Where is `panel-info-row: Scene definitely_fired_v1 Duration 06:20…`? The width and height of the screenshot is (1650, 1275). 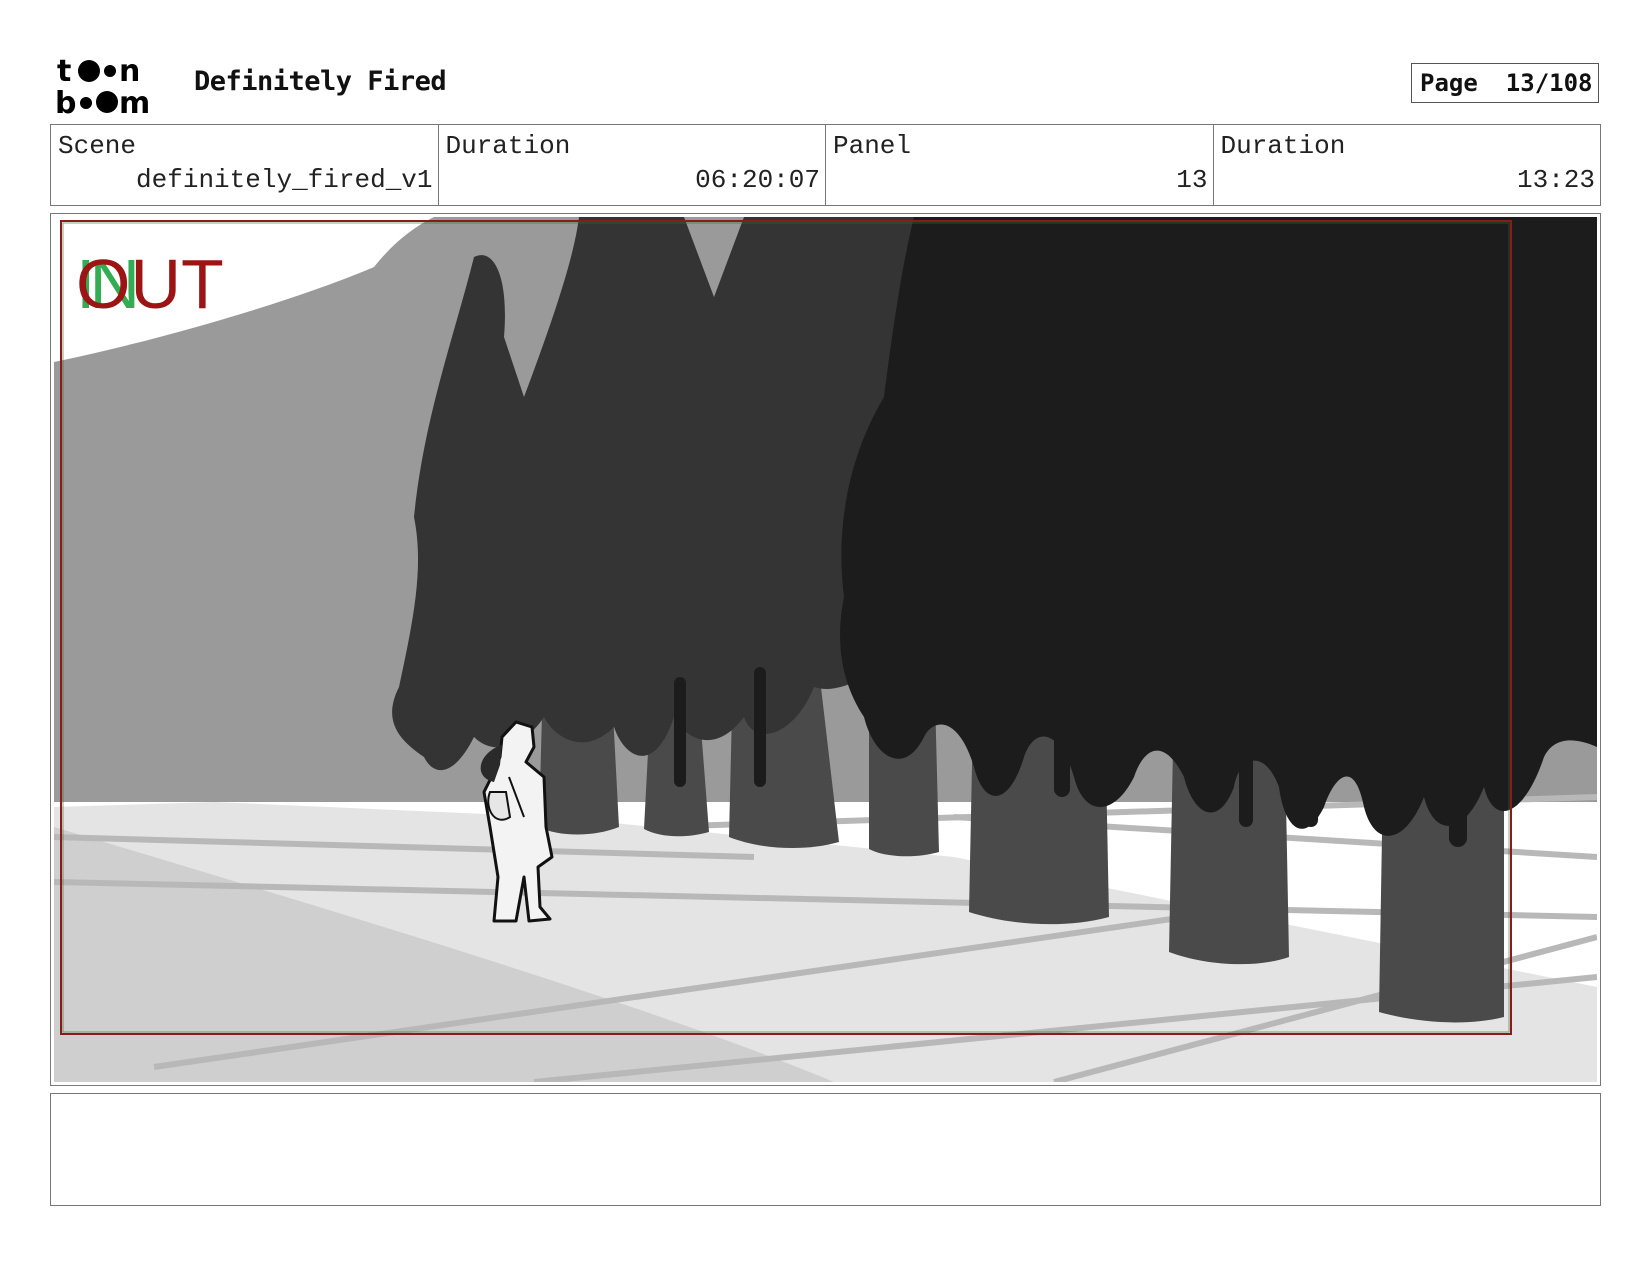 panel-info-row: Scene definitely_fired_v1 Duration 06:20… is located at coordinates (825, 165).